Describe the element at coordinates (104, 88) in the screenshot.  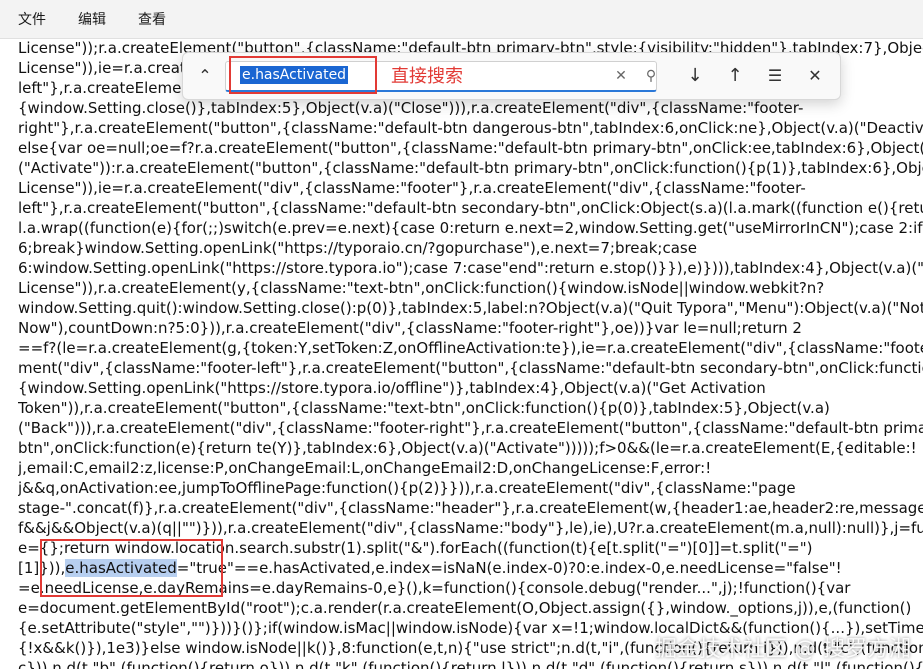
I see `code-text: left"},r.a.createElemen` at that location.